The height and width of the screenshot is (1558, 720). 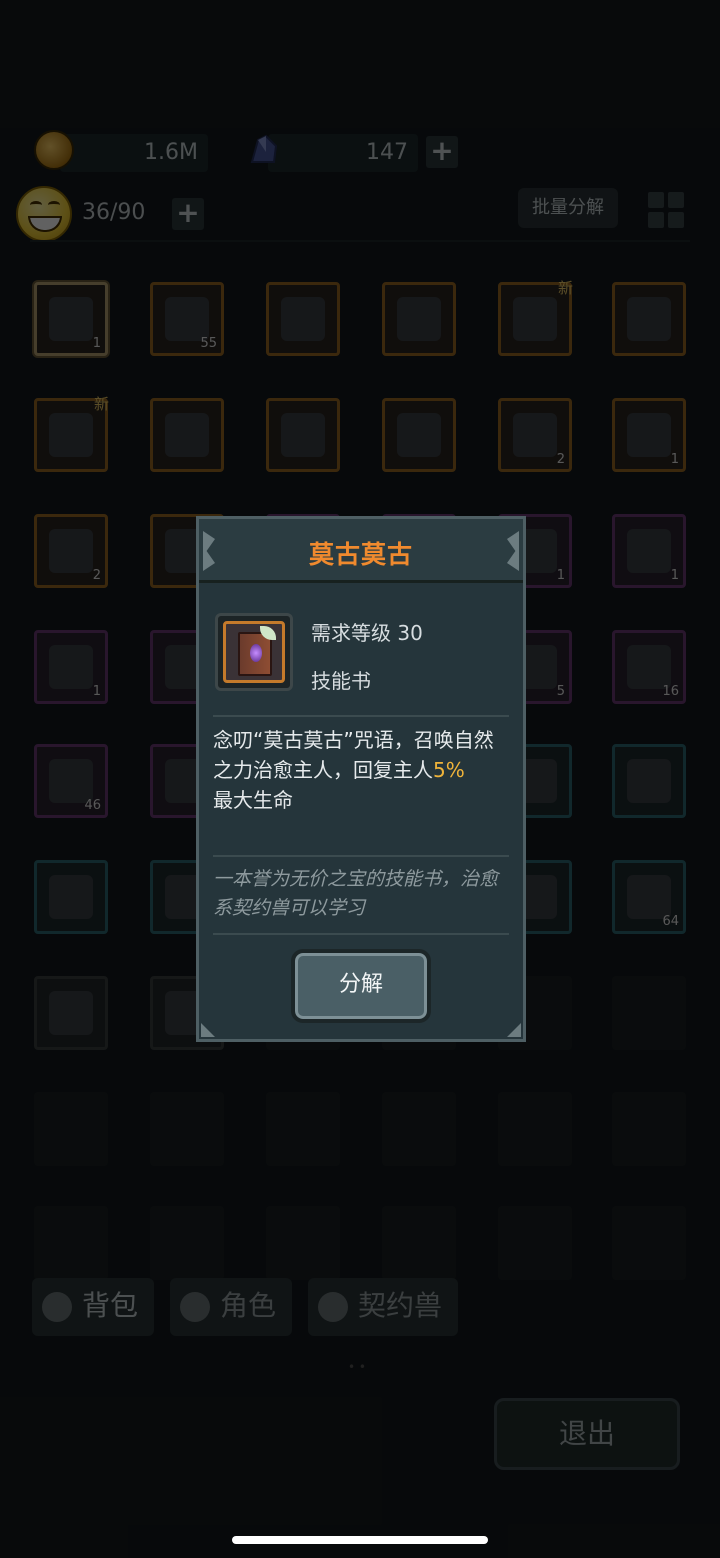 I want to click on exit-button: 退出, so click(x=587, y=1434).